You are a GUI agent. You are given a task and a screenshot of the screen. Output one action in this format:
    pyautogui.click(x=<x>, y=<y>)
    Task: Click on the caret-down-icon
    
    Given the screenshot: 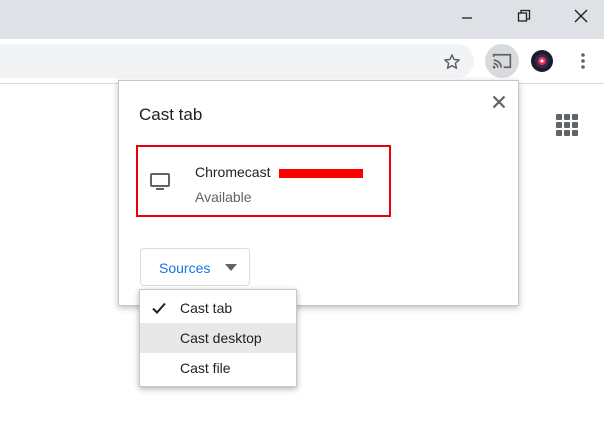 What is the action you would take?
    pyautogui.click(x=231, y=267)
    